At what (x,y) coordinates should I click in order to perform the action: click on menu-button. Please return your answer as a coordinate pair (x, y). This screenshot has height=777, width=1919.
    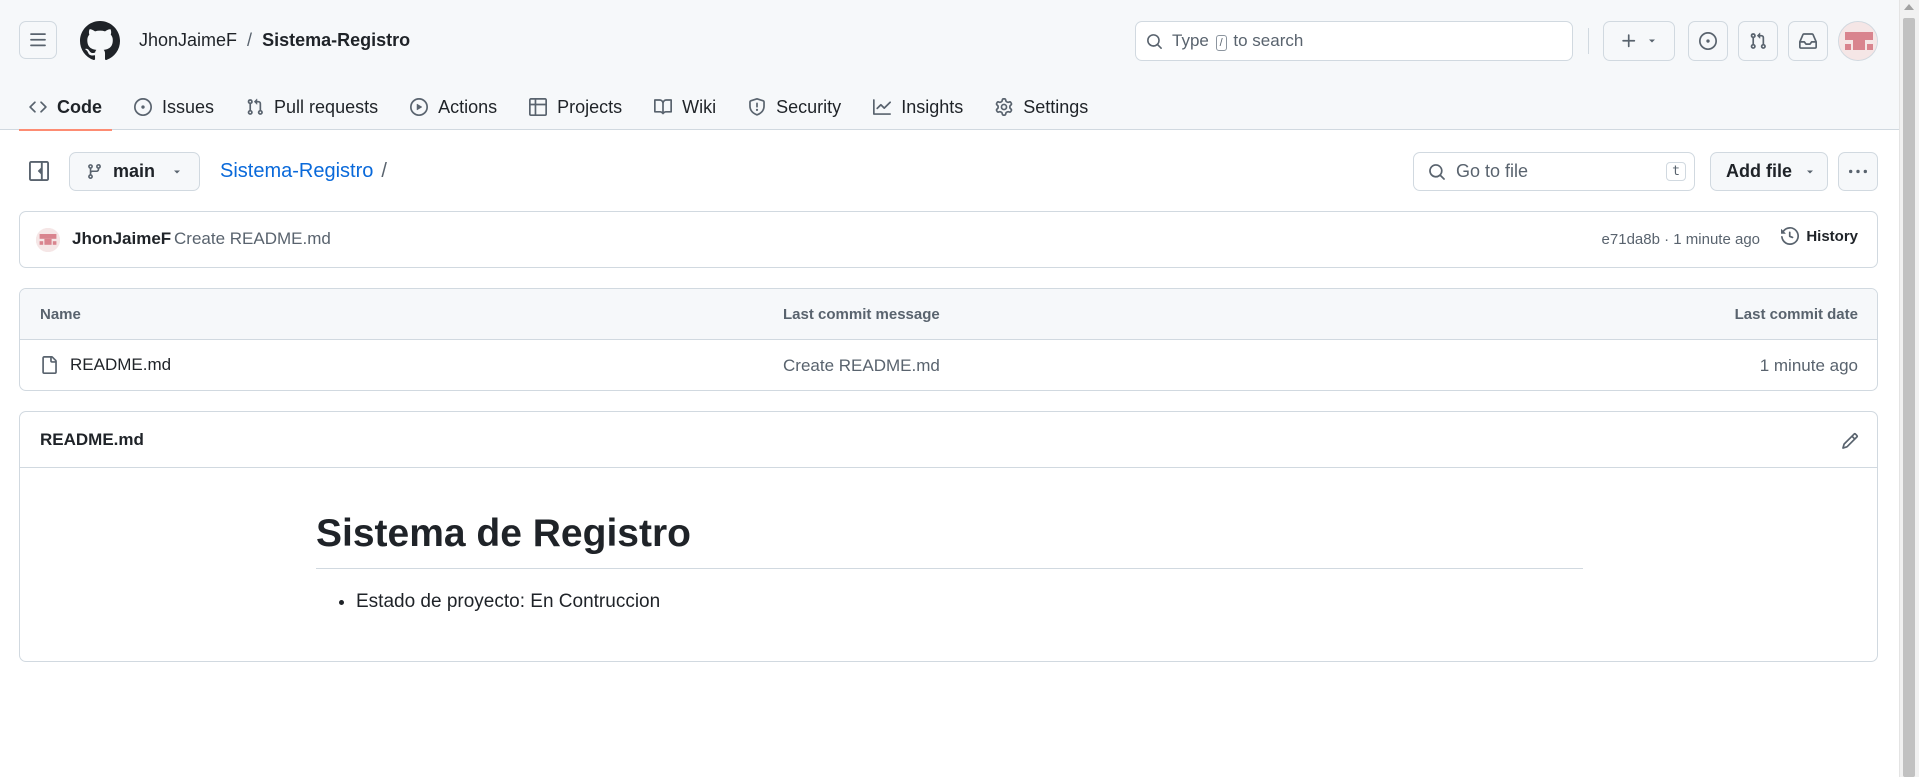
    Looking at the image, I should click on (38, 40).